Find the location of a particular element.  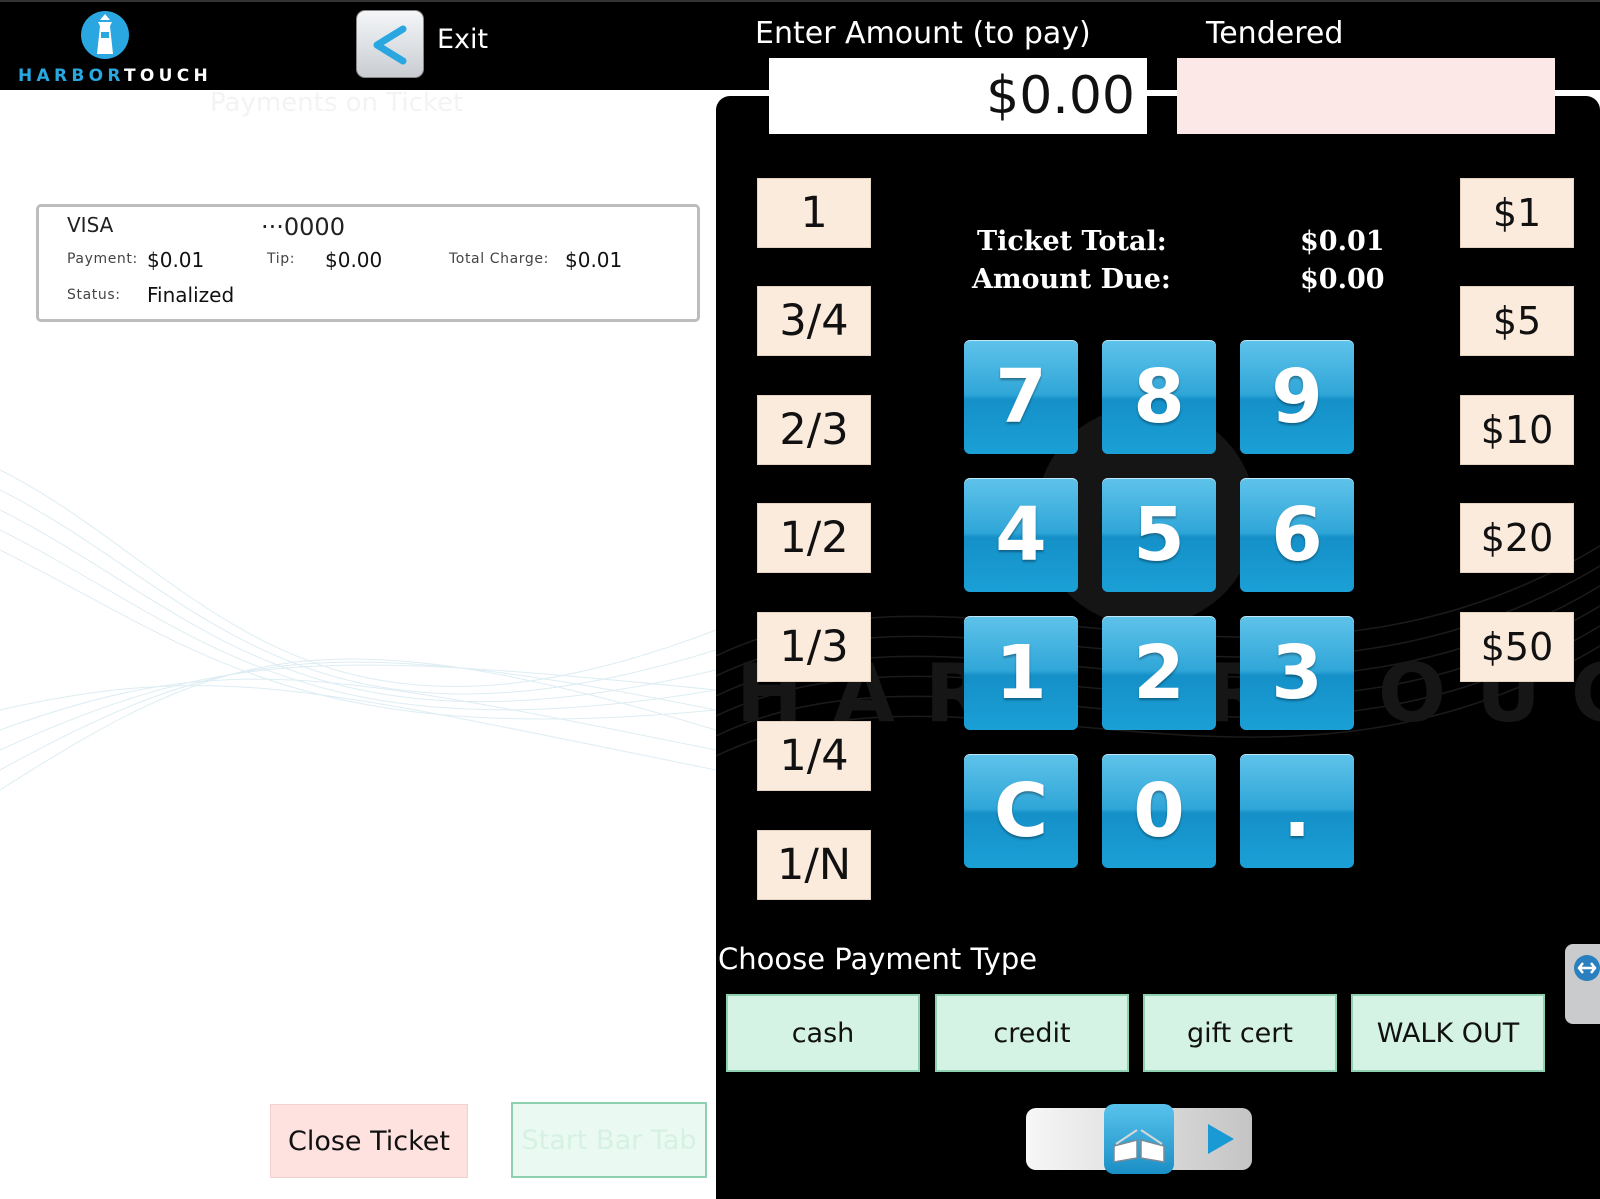

side-drawer-tab is located at coordinates (1582, 984).